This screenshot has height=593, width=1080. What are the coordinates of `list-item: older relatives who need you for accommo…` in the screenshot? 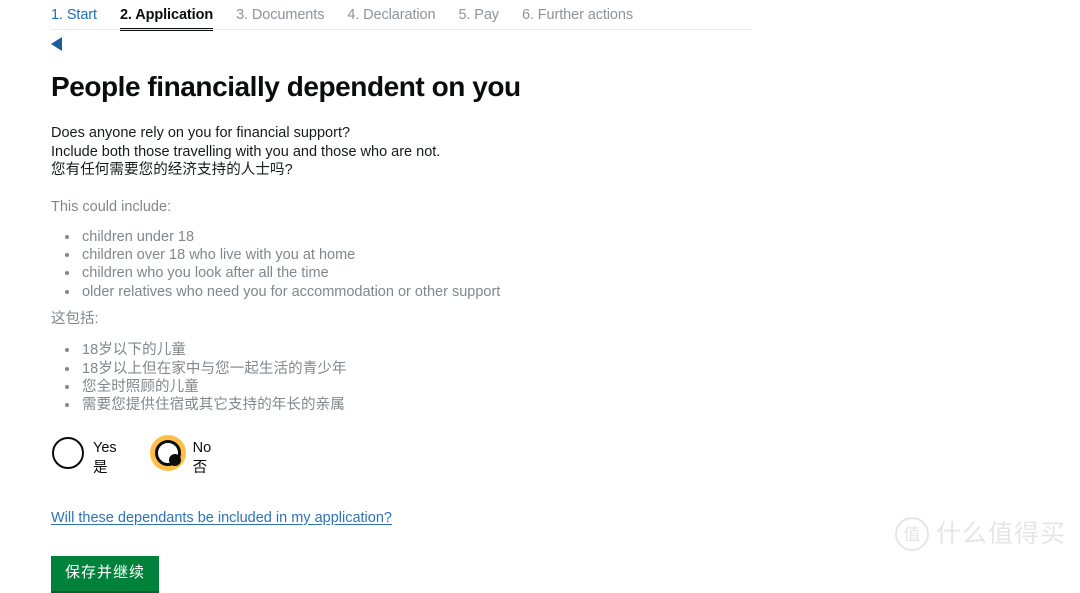 It's located at (425, 292).